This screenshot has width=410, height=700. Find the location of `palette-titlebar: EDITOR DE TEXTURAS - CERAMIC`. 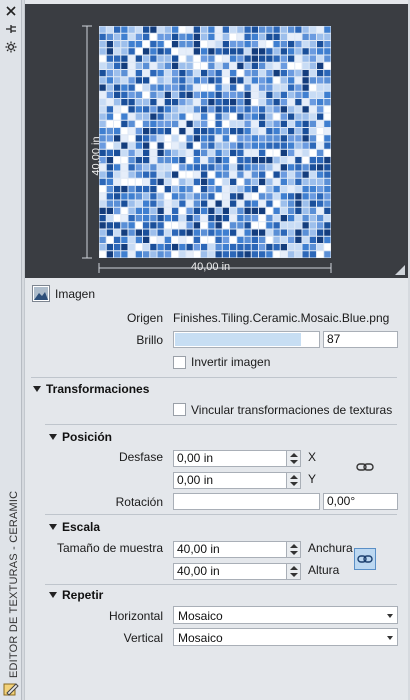

palette-titlebar: EDITOR DE TEXTURAS - CERAMIC is located at coordinates (11, 350).